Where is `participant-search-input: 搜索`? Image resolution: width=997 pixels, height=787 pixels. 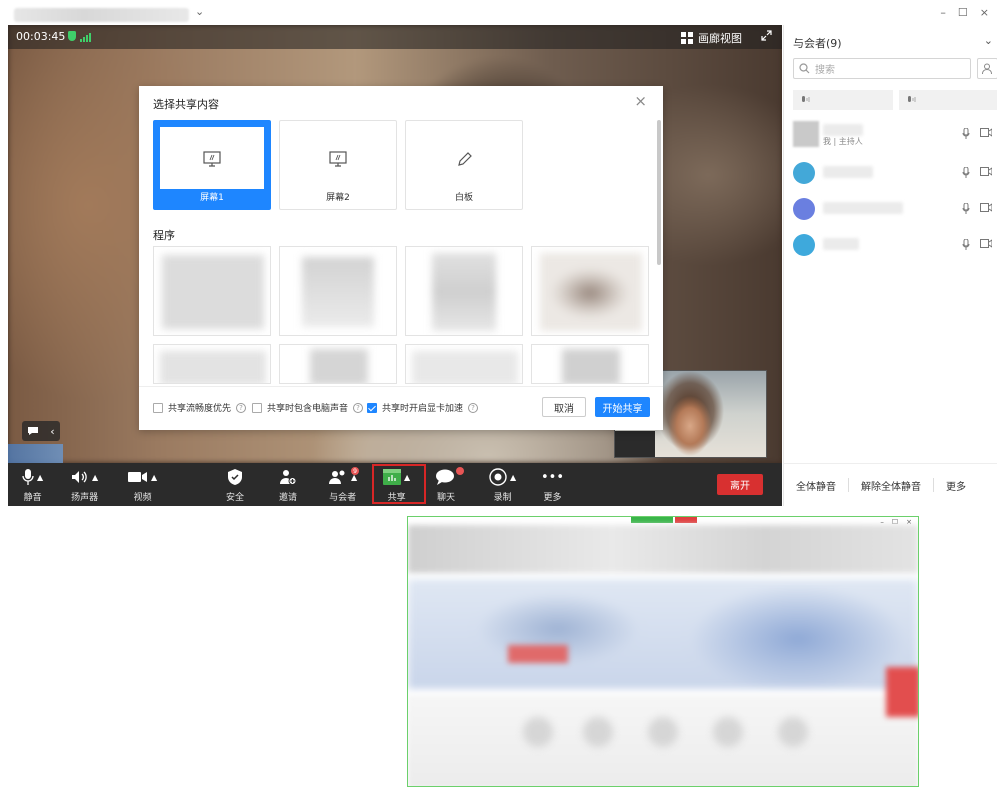
participant-search-input: 搜索 is located at coordinates (882, 68).